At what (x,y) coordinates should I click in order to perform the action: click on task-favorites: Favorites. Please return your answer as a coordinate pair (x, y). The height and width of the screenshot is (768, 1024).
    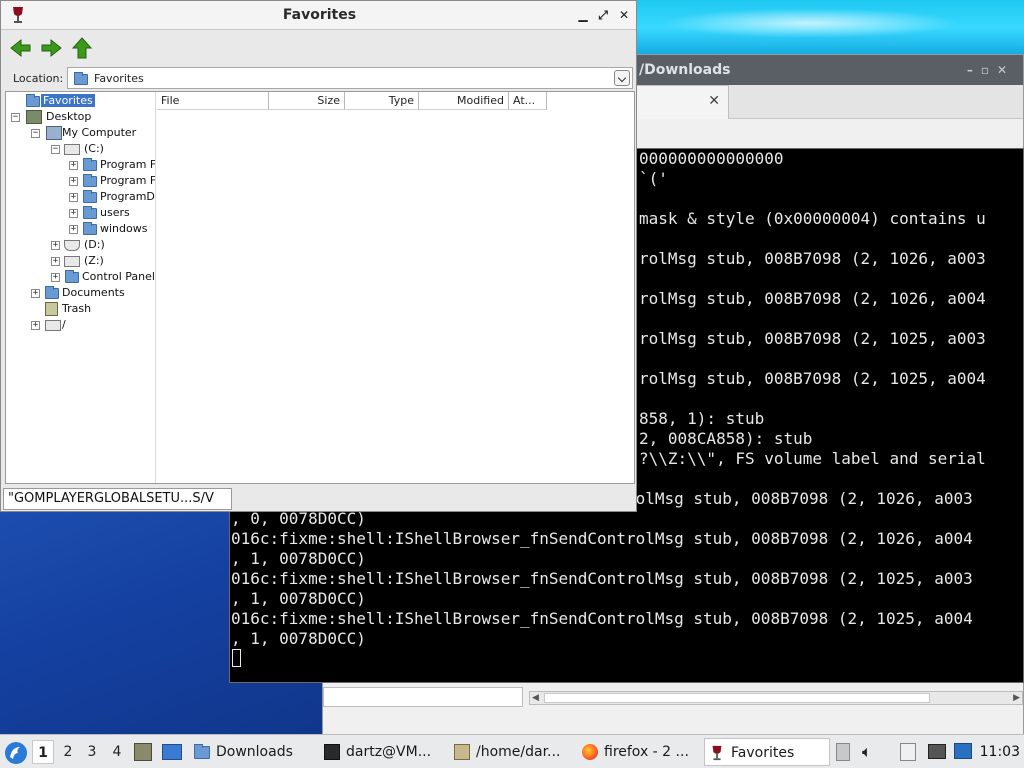
    Looking at the image, I should click on (767, 752).